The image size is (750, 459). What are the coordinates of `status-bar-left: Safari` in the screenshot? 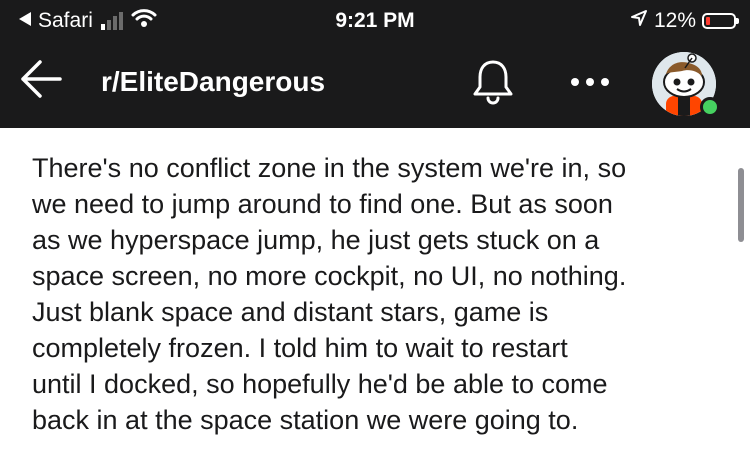 It's located at (87, 21).